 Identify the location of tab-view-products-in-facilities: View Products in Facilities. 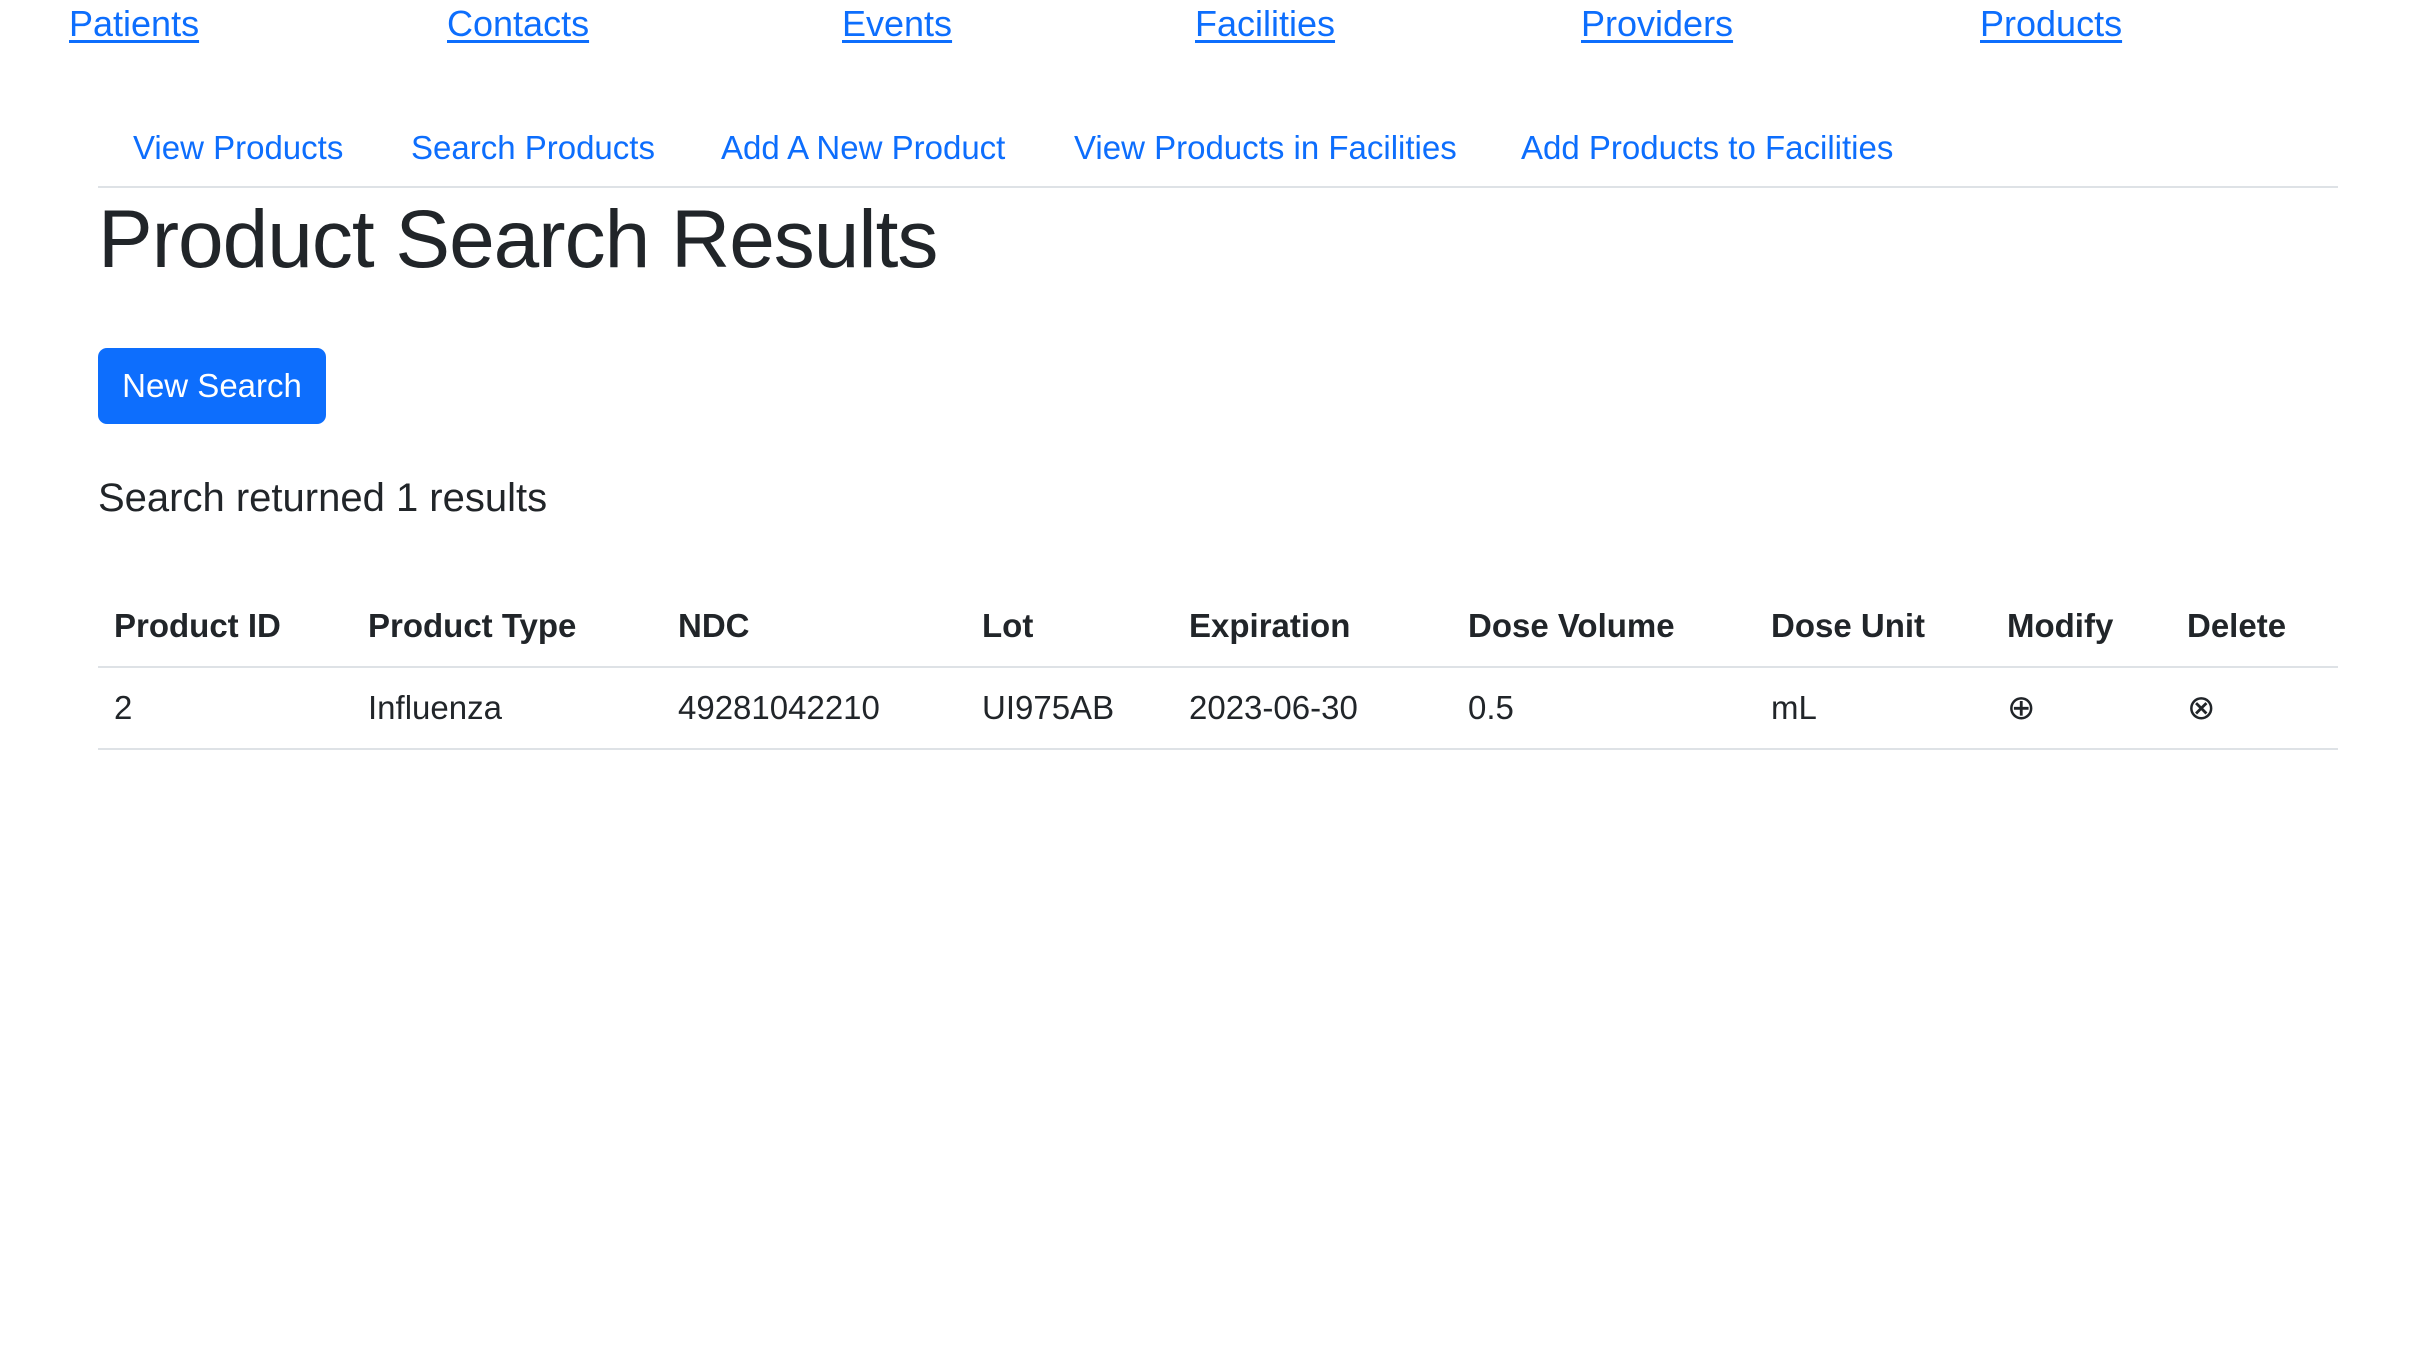
(1265, 148).